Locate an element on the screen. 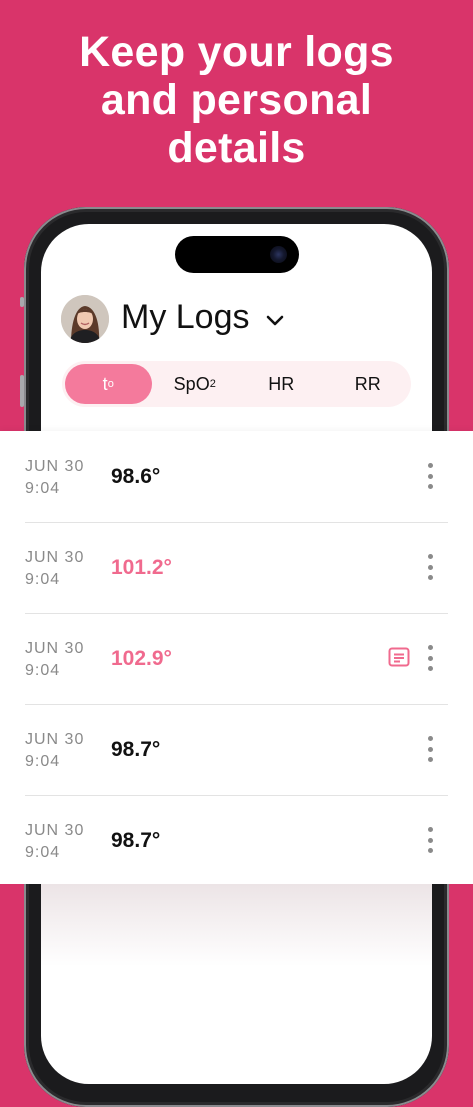 Image resolution: width=473 pixels, height=1107 pixels. dynamic-island is located at coordinates (237, 254).